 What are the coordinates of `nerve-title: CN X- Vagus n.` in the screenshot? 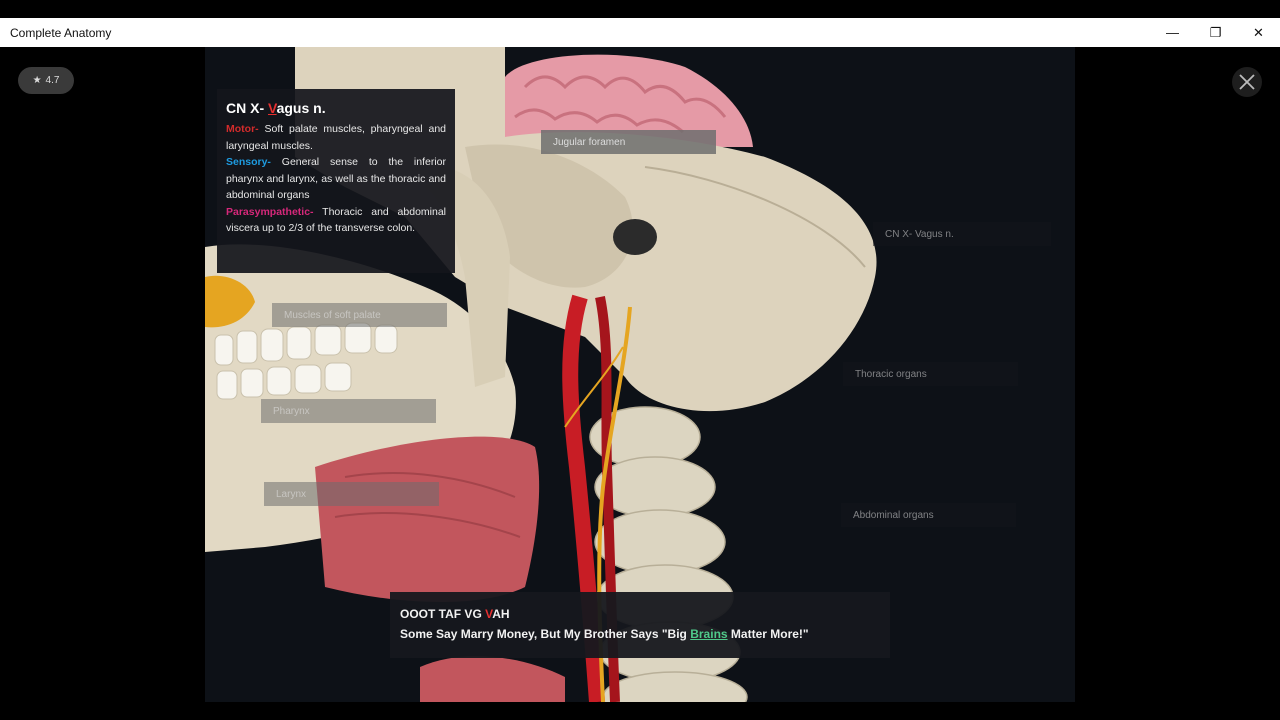 It's located at (336, 108).